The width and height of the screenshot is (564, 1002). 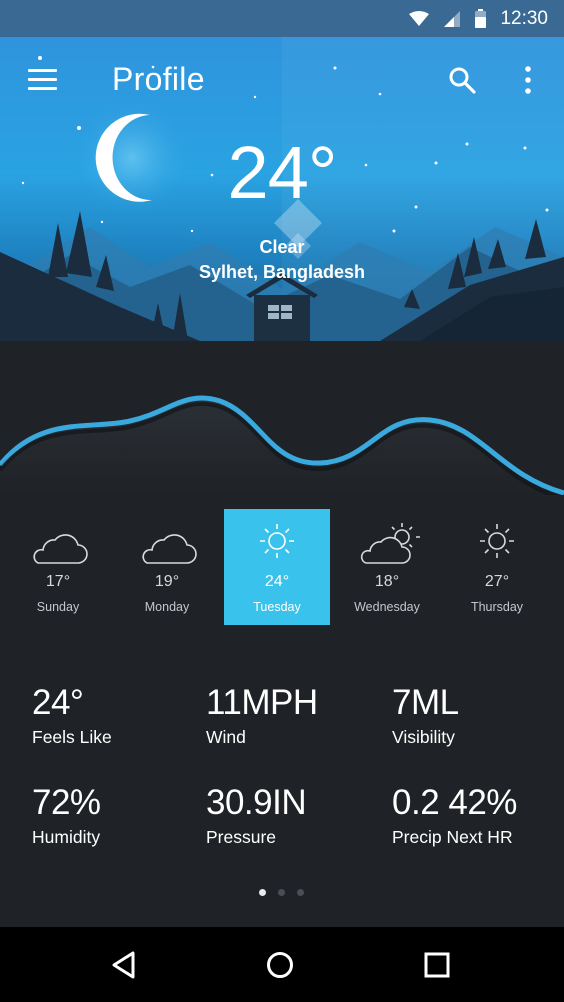 What do you see at coordinates (423, 737) in the screenshot?
I see `stat-label: Visibility` at bounding box center [423, 737].